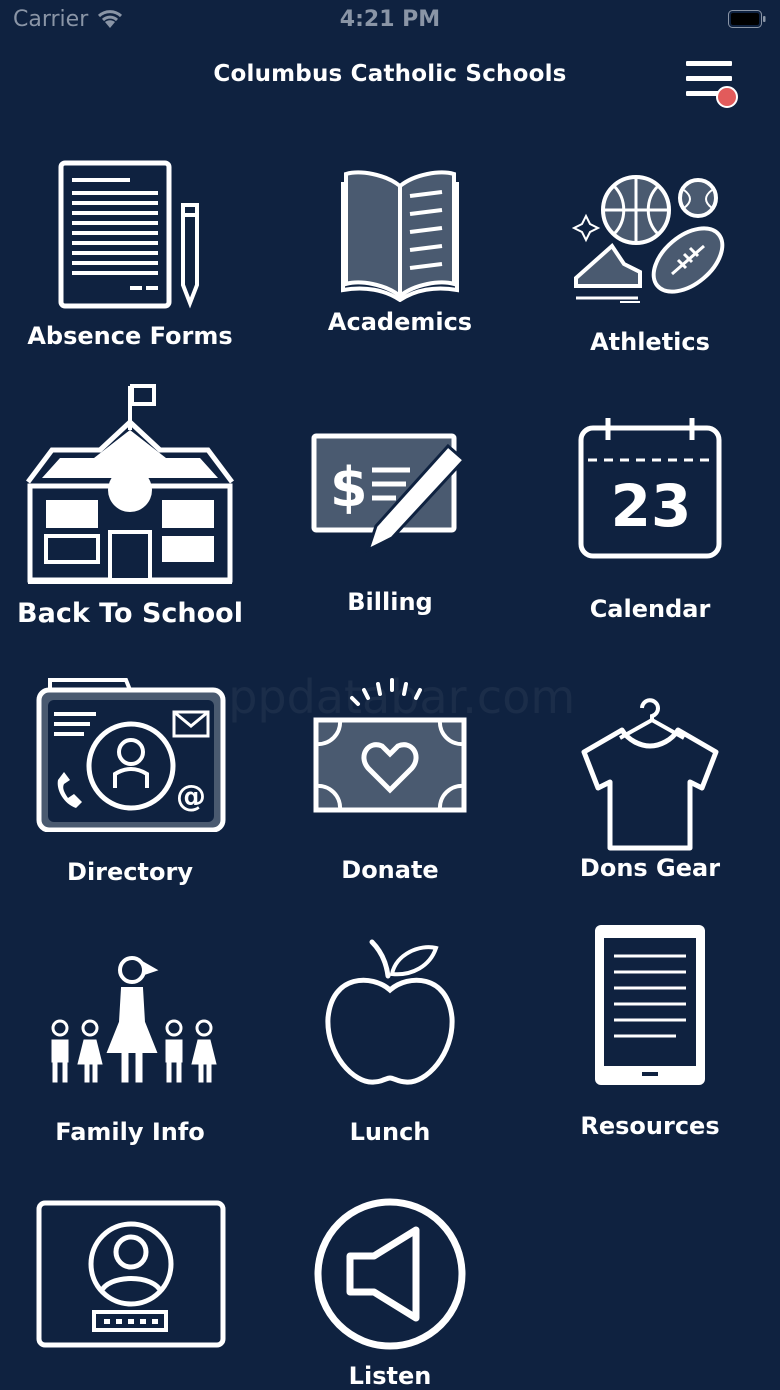  What do you see at coordinates (400, 322) in the screenshot?
I see `tile-label: Academics` at bounding box center [400, 322].